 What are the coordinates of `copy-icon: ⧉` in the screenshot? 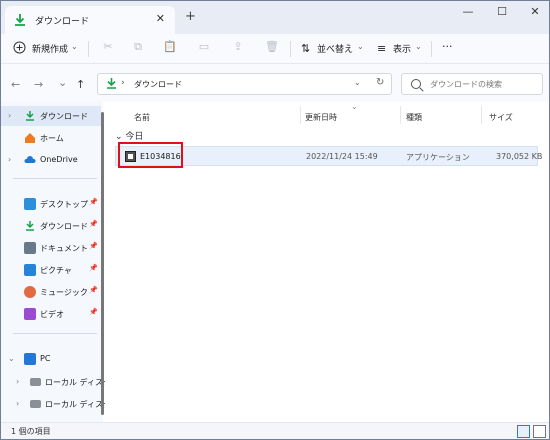 It's located at (138, 48).